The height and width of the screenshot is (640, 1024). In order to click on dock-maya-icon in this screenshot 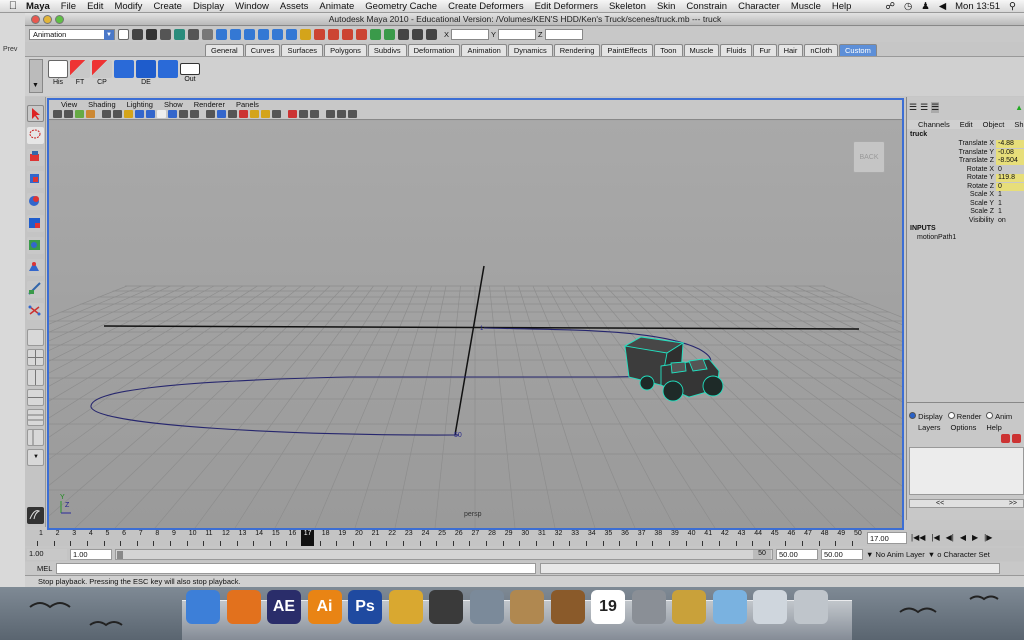, I will do `click(446, 607)`.